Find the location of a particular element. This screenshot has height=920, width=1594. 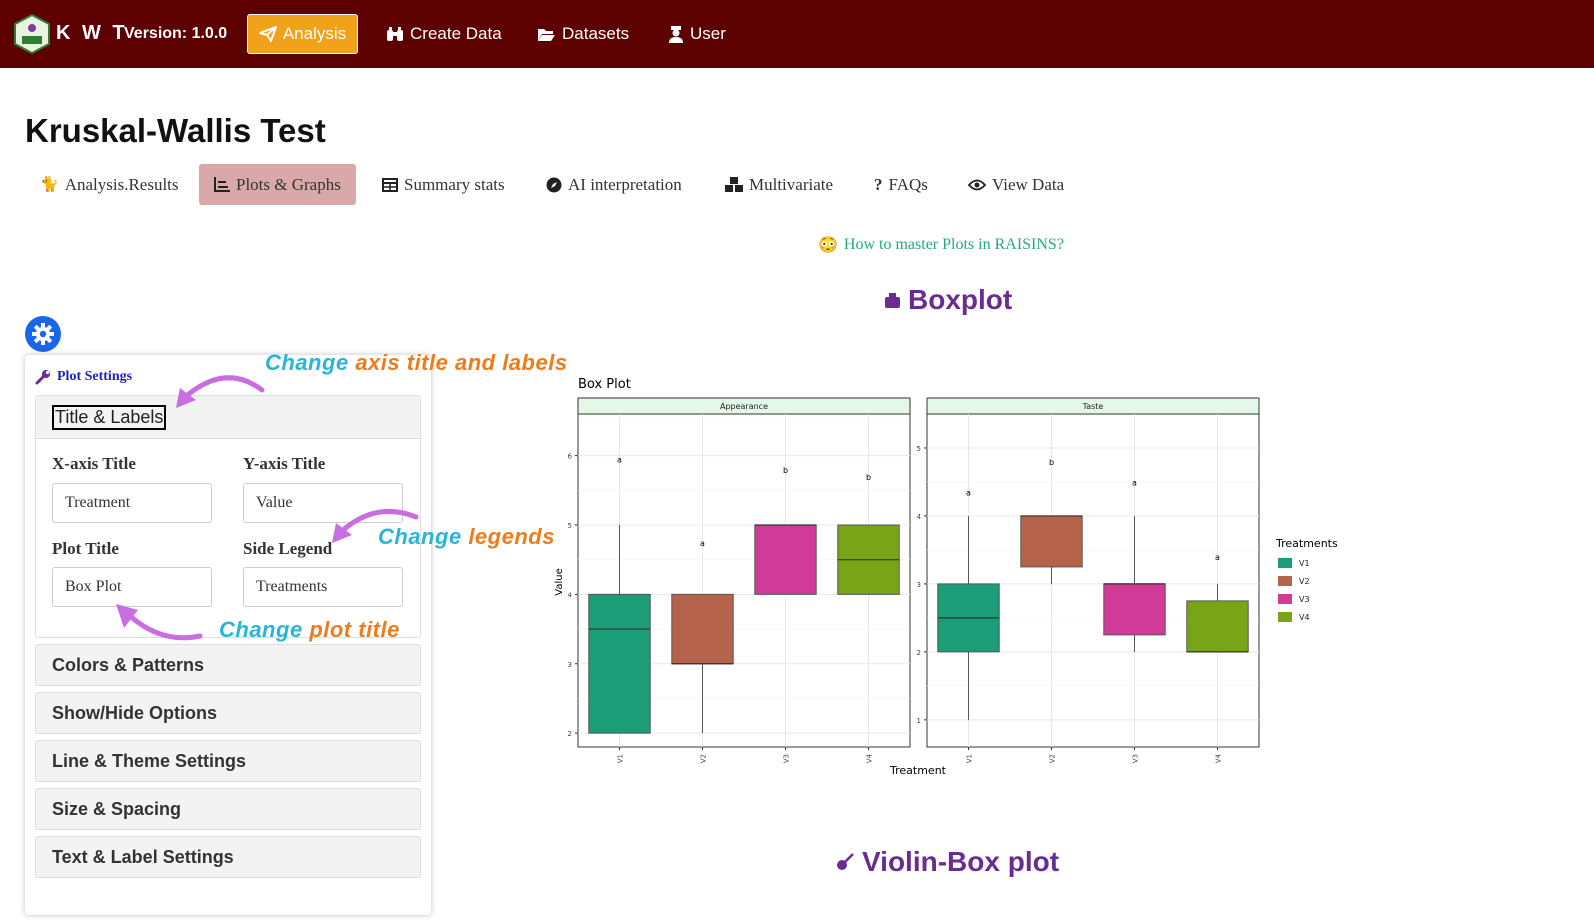

x-axis-title-label: X-axis Title is located at coordinates (94, 463).